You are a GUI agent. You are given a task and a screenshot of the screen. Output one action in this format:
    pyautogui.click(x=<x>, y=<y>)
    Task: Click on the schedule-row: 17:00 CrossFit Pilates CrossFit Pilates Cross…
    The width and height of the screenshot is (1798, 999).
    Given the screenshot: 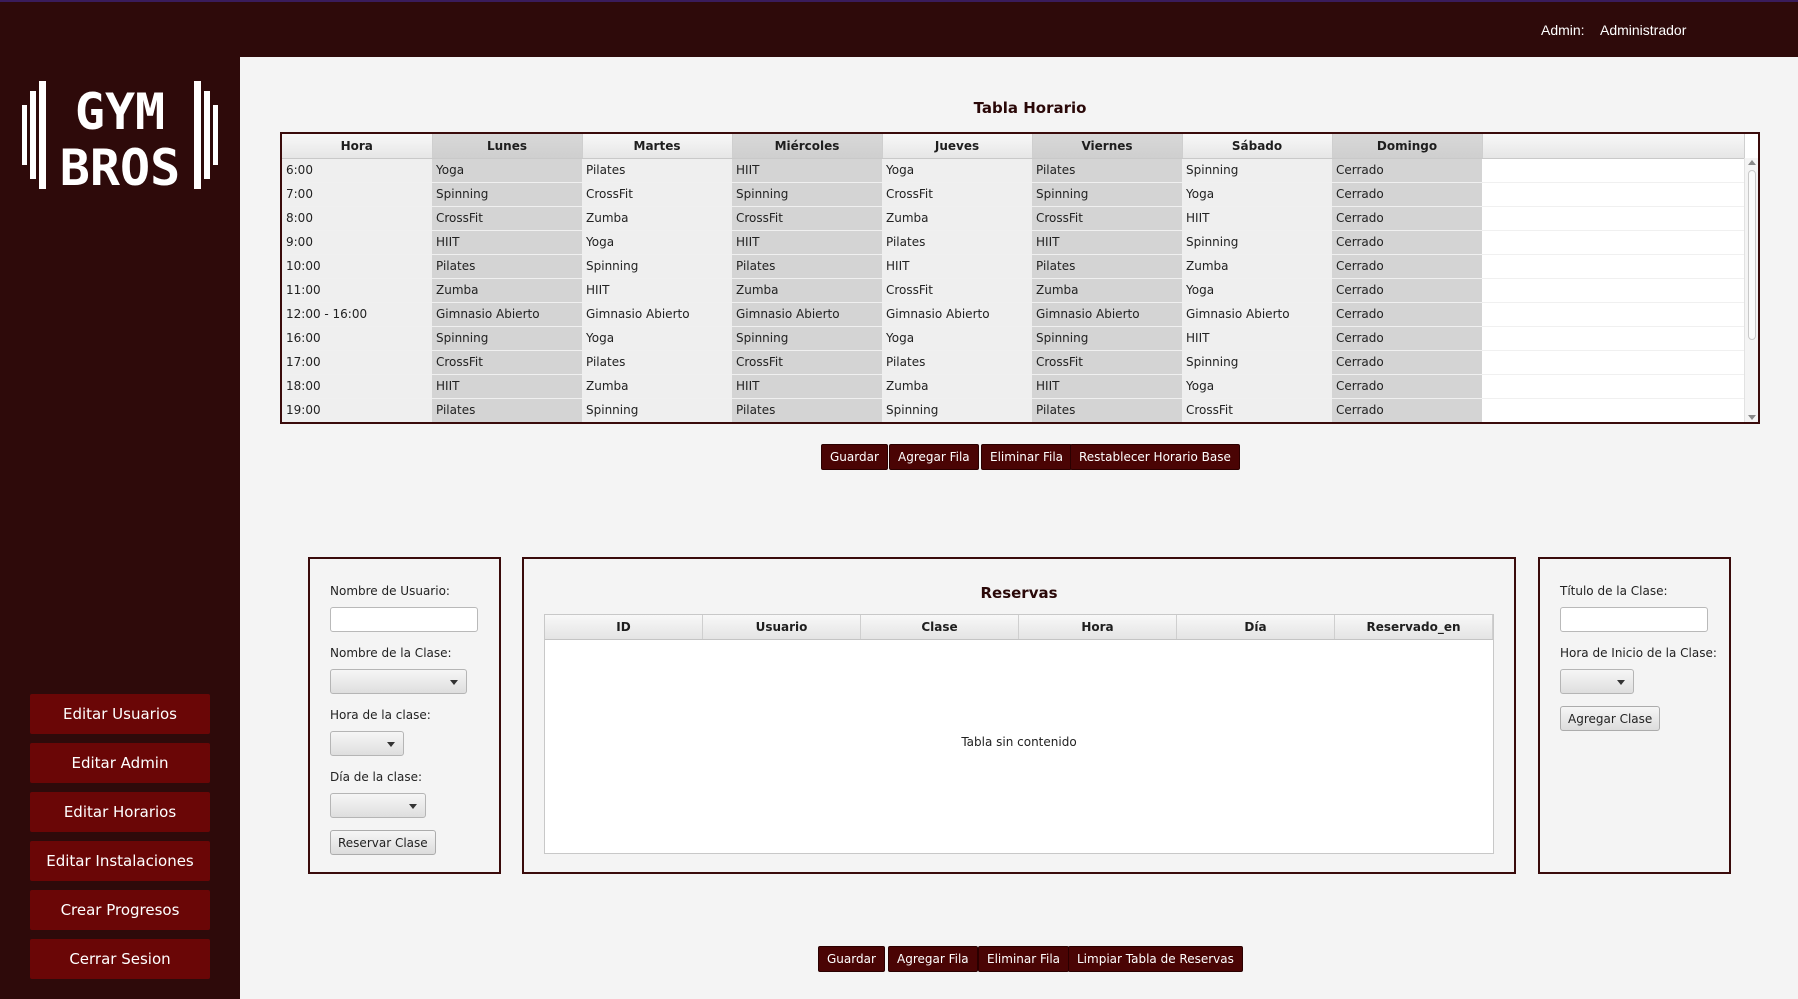 What is the action you would take?
    pyautogui.click(x=1013, y=362)
    